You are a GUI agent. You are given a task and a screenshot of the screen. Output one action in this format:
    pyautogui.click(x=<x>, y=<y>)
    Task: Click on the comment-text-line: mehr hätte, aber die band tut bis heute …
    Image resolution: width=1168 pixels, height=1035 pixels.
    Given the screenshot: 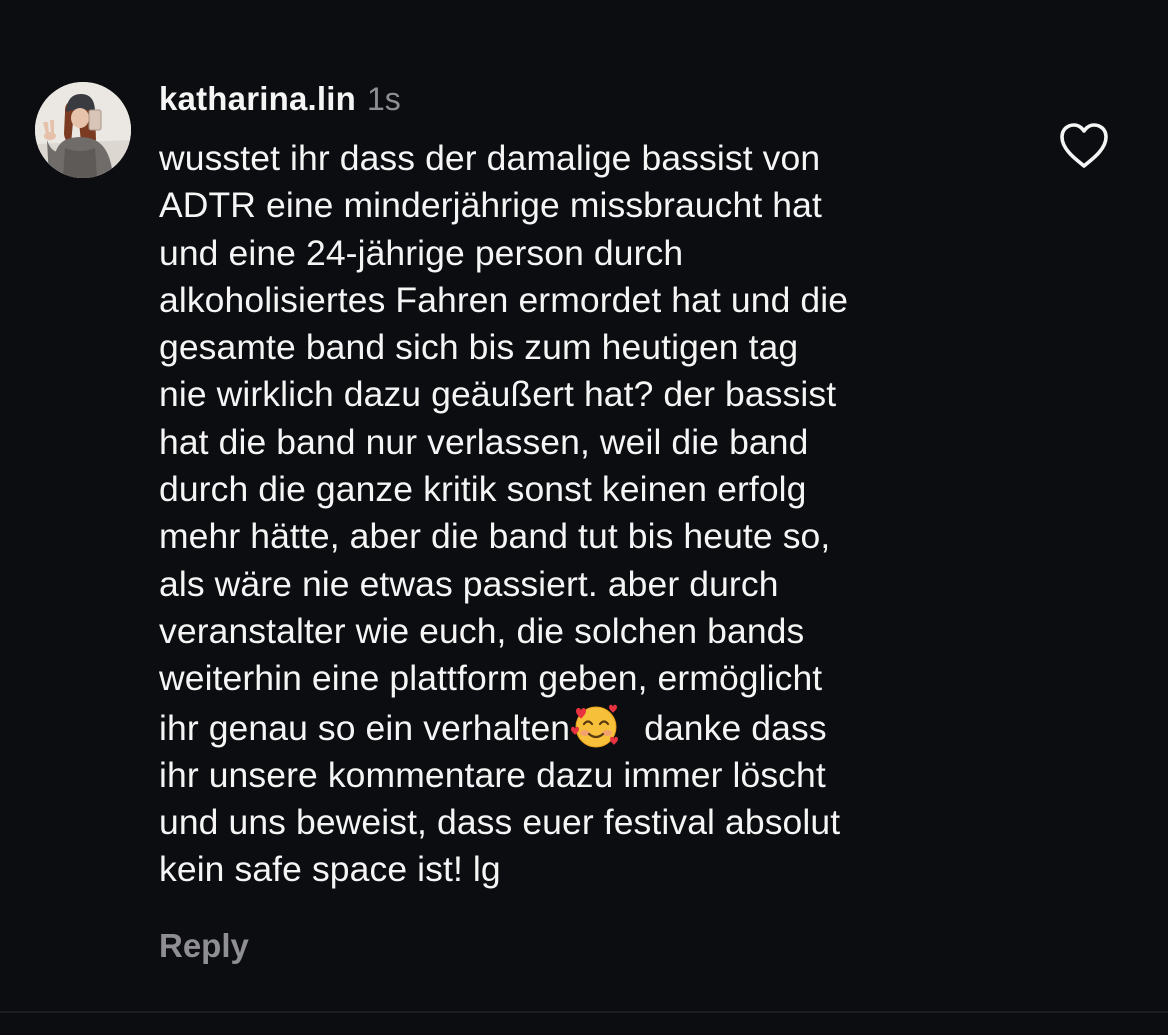 What is the action you would take?
    pyautogui.click(x=495, y=536)
    